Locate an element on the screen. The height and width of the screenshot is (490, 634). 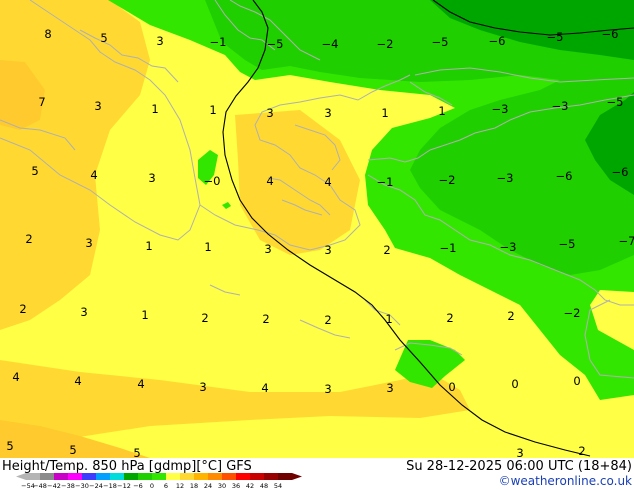
scale-tick-label: 24 is located at coordinates (208, 486).